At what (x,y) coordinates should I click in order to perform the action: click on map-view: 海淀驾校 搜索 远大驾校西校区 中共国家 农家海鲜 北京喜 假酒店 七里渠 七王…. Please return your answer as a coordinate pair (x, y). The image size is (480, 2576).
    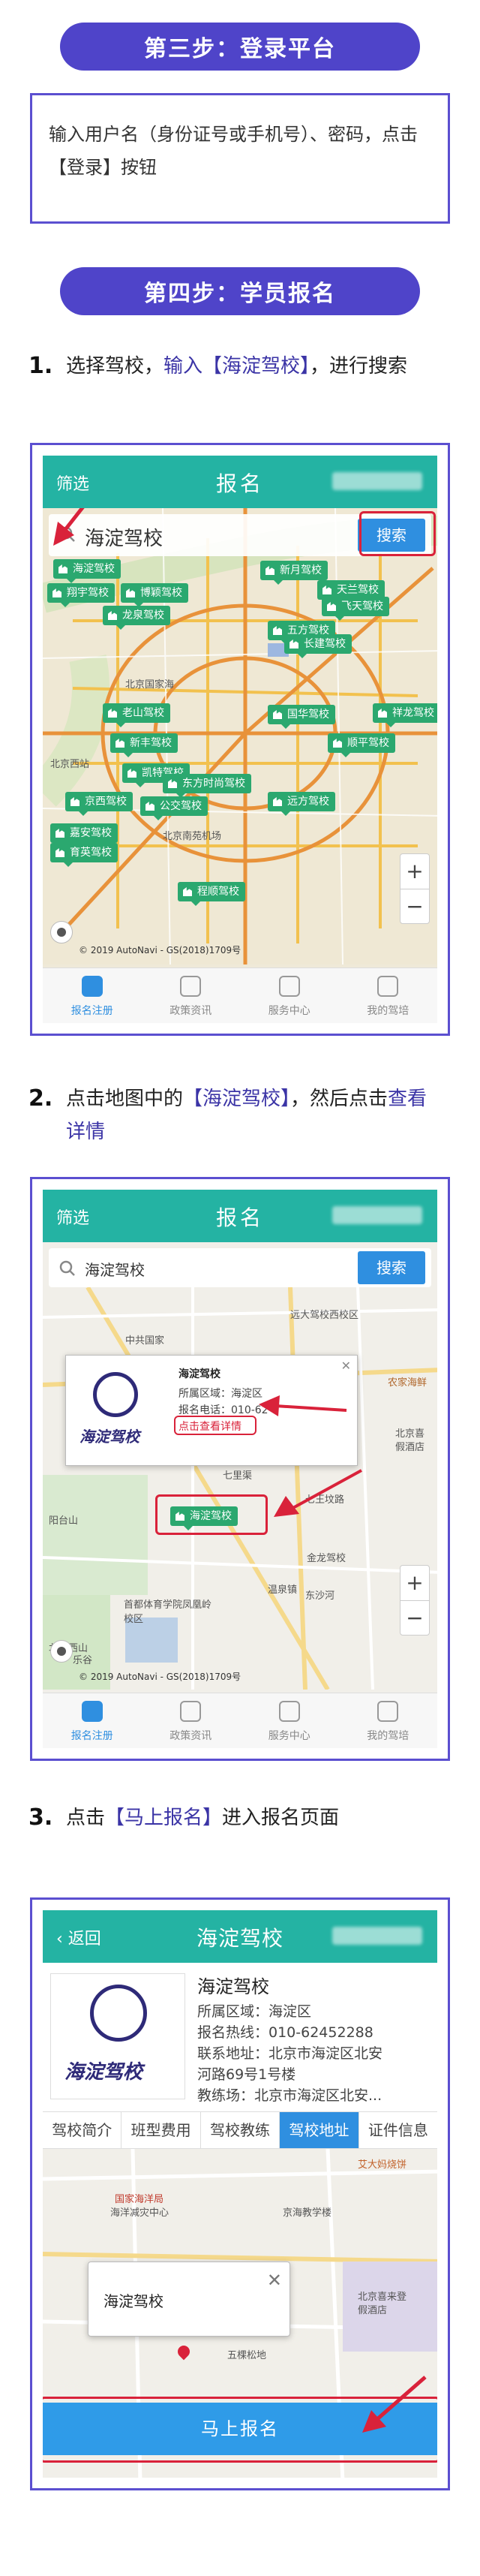
    Looking at the image, I should click on (240, 1467).